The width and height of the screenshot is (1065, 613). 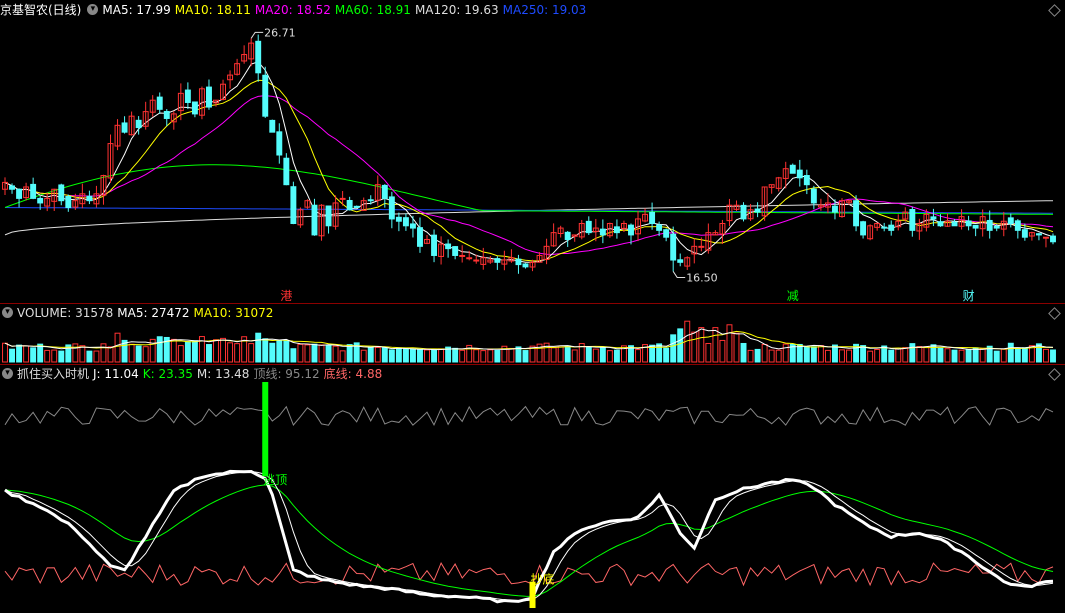 What do you see at coordinates (529, 416) in the screenshot?
I see `top-line` at bounding box center [529, 416].